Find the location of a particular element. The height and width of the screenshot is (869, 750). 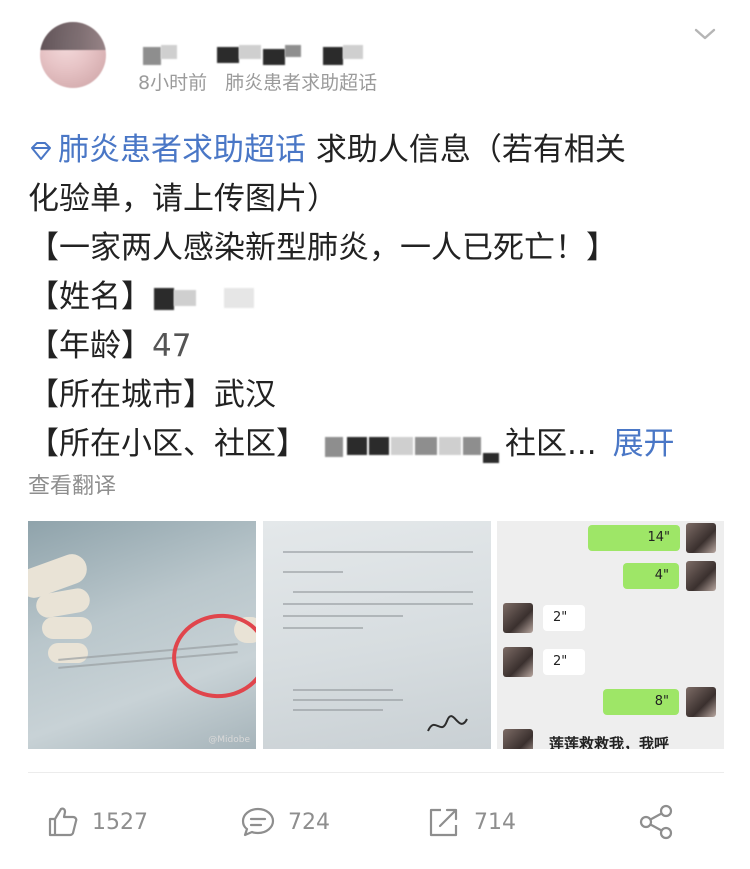

community-blurred is located at coordinates (415, 447).